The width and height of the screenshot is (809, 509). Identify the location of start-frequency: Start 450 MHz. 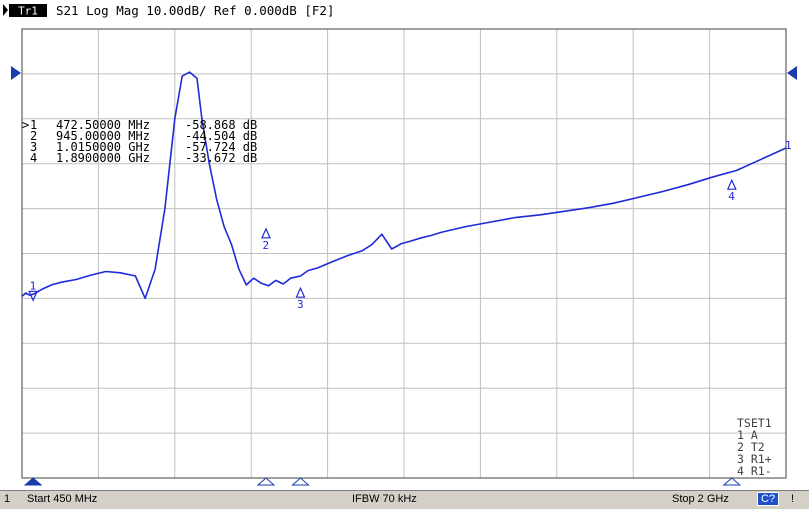
(62, 499).